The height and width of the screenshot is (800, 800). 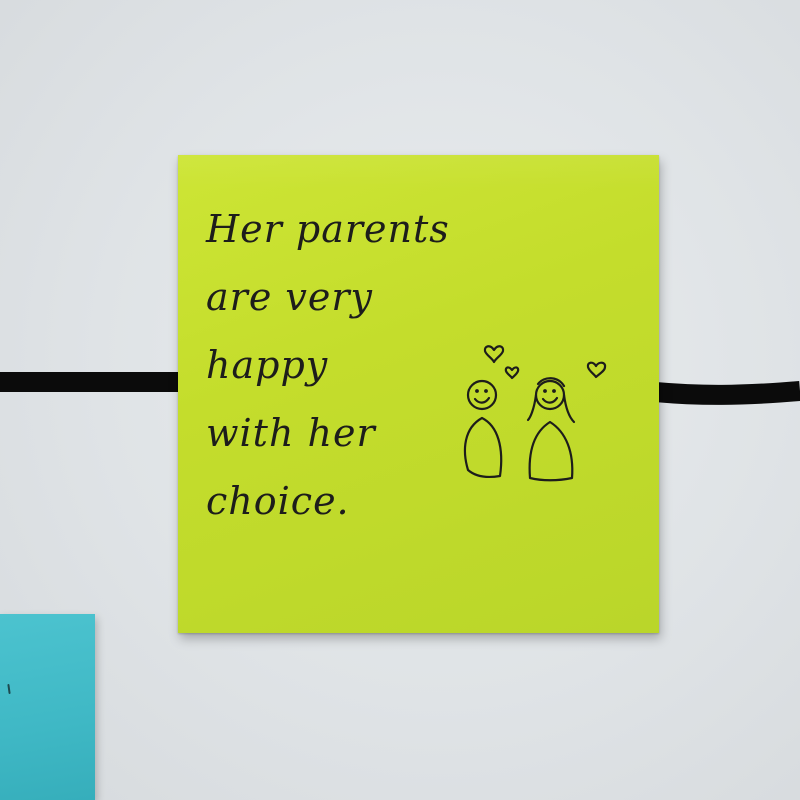 I want to click on couple-doodle, so click(x=535, y=413).